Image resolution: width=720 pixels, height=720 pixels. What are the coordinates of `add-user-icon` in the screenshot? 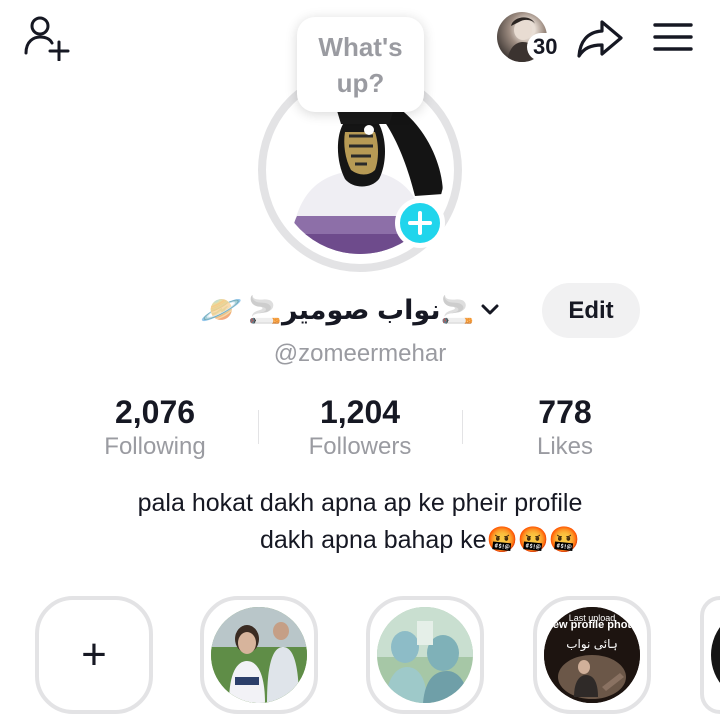 It's located at (47, 38).